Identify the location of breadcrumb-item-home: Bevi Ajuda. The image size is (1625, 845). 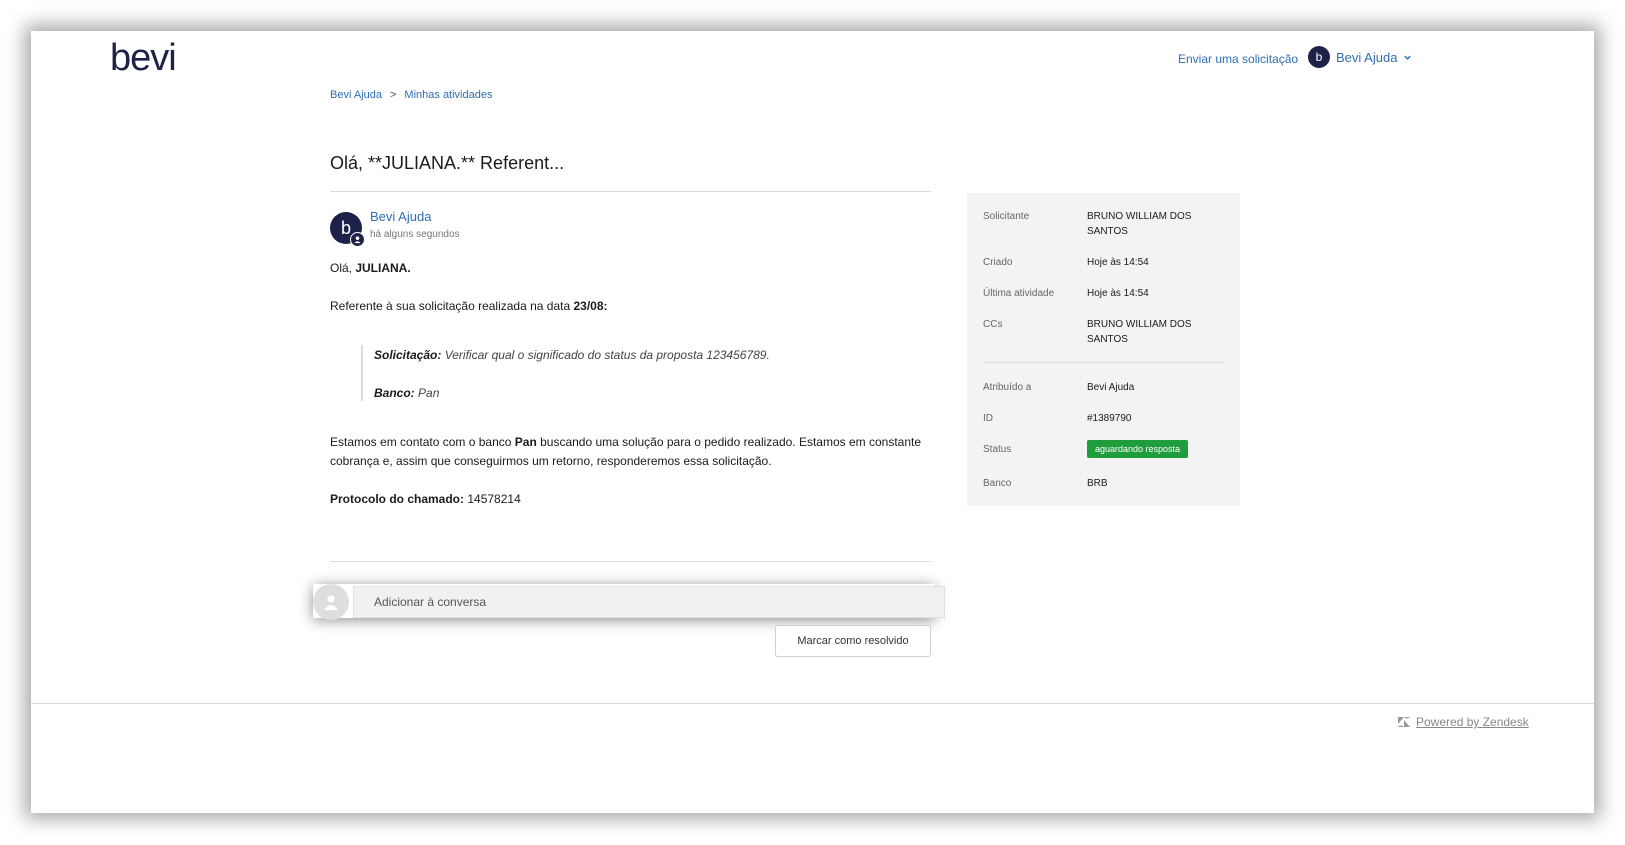
(356, 95).